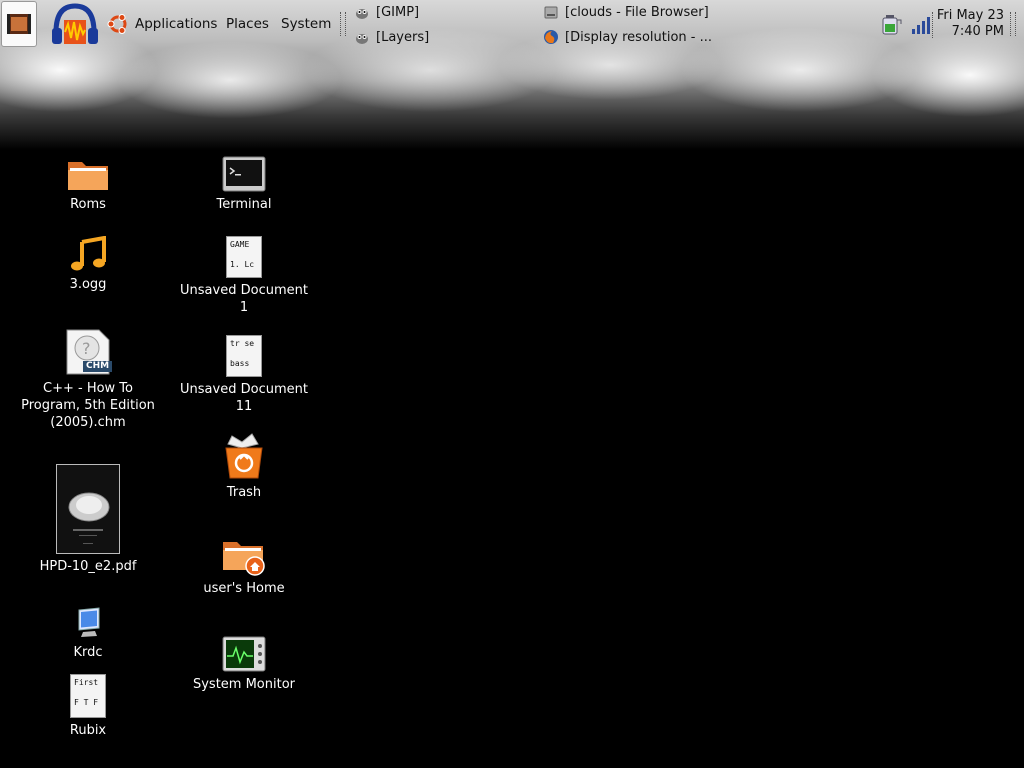 The image size is (1024, 768). What do you see at coordinates (88, 388) in the screenshot?
I see `desktop-icon-label-line1: C++ - How To` at bounding box center [88, 388].